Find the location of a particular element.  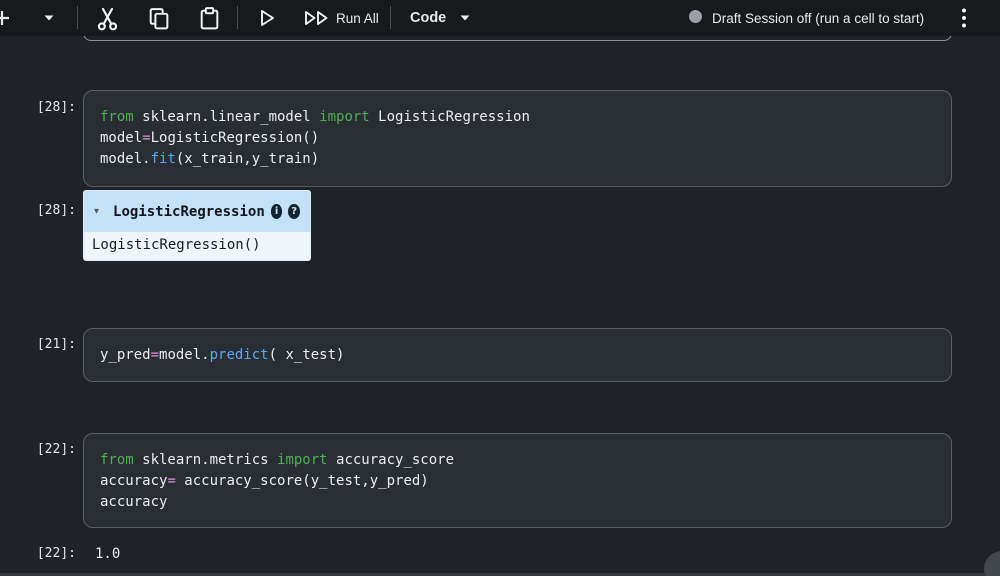

code-editor: y_pred=model.predict( x_test) is located at coordinates (517, 355).